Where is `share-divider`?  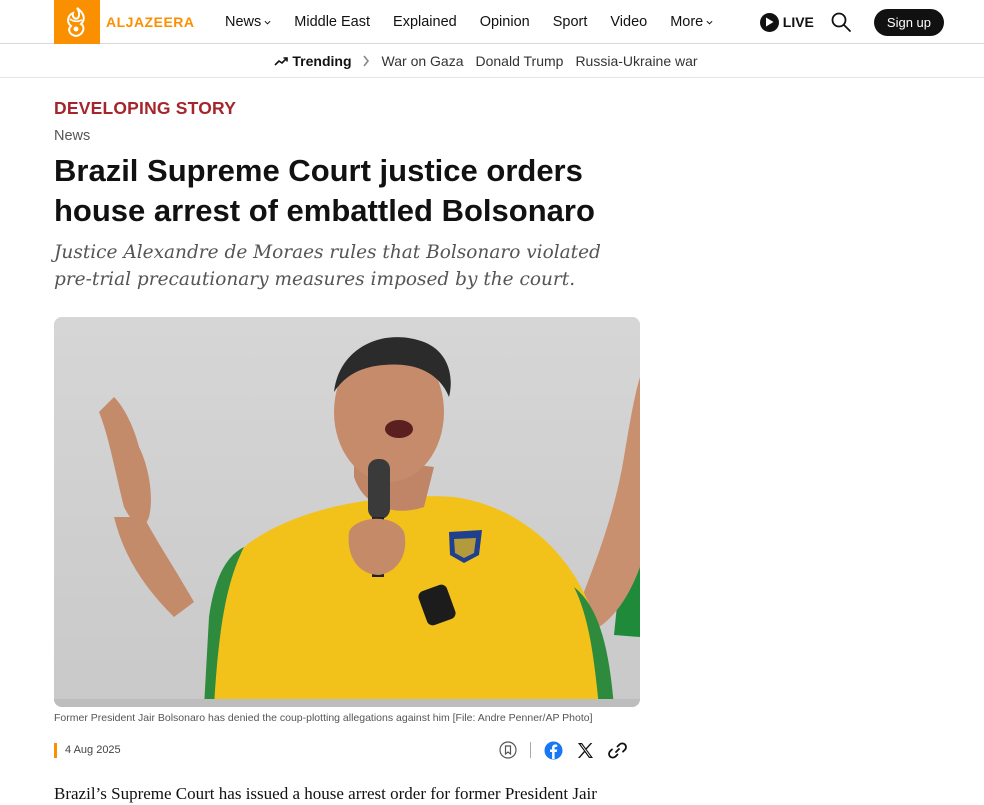 share-divider is located at coordinates (530, 750).